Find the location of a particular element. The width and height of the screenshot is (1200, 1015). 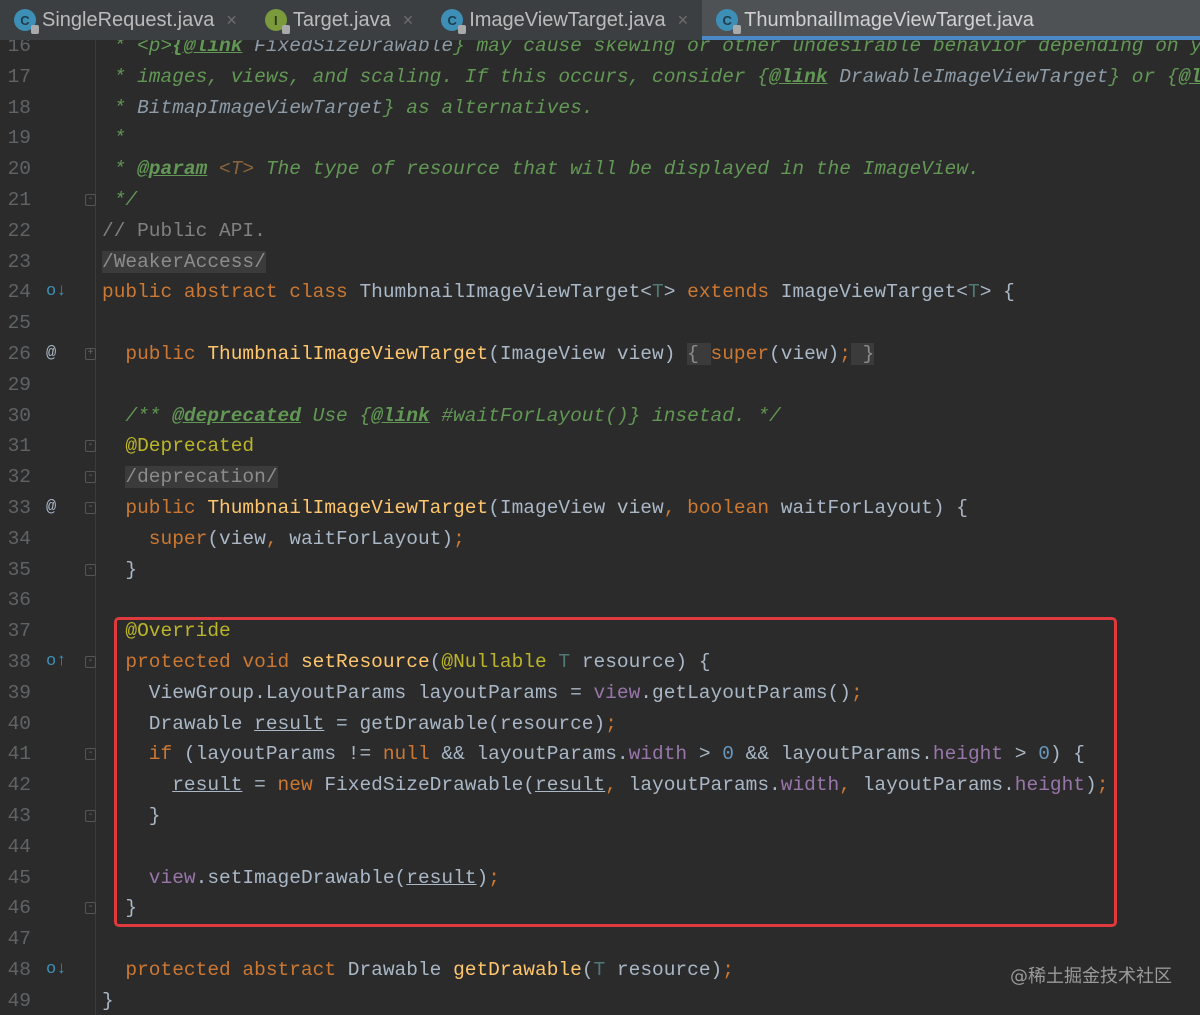

code-line: 19 * is located at coordinates (600, 138).